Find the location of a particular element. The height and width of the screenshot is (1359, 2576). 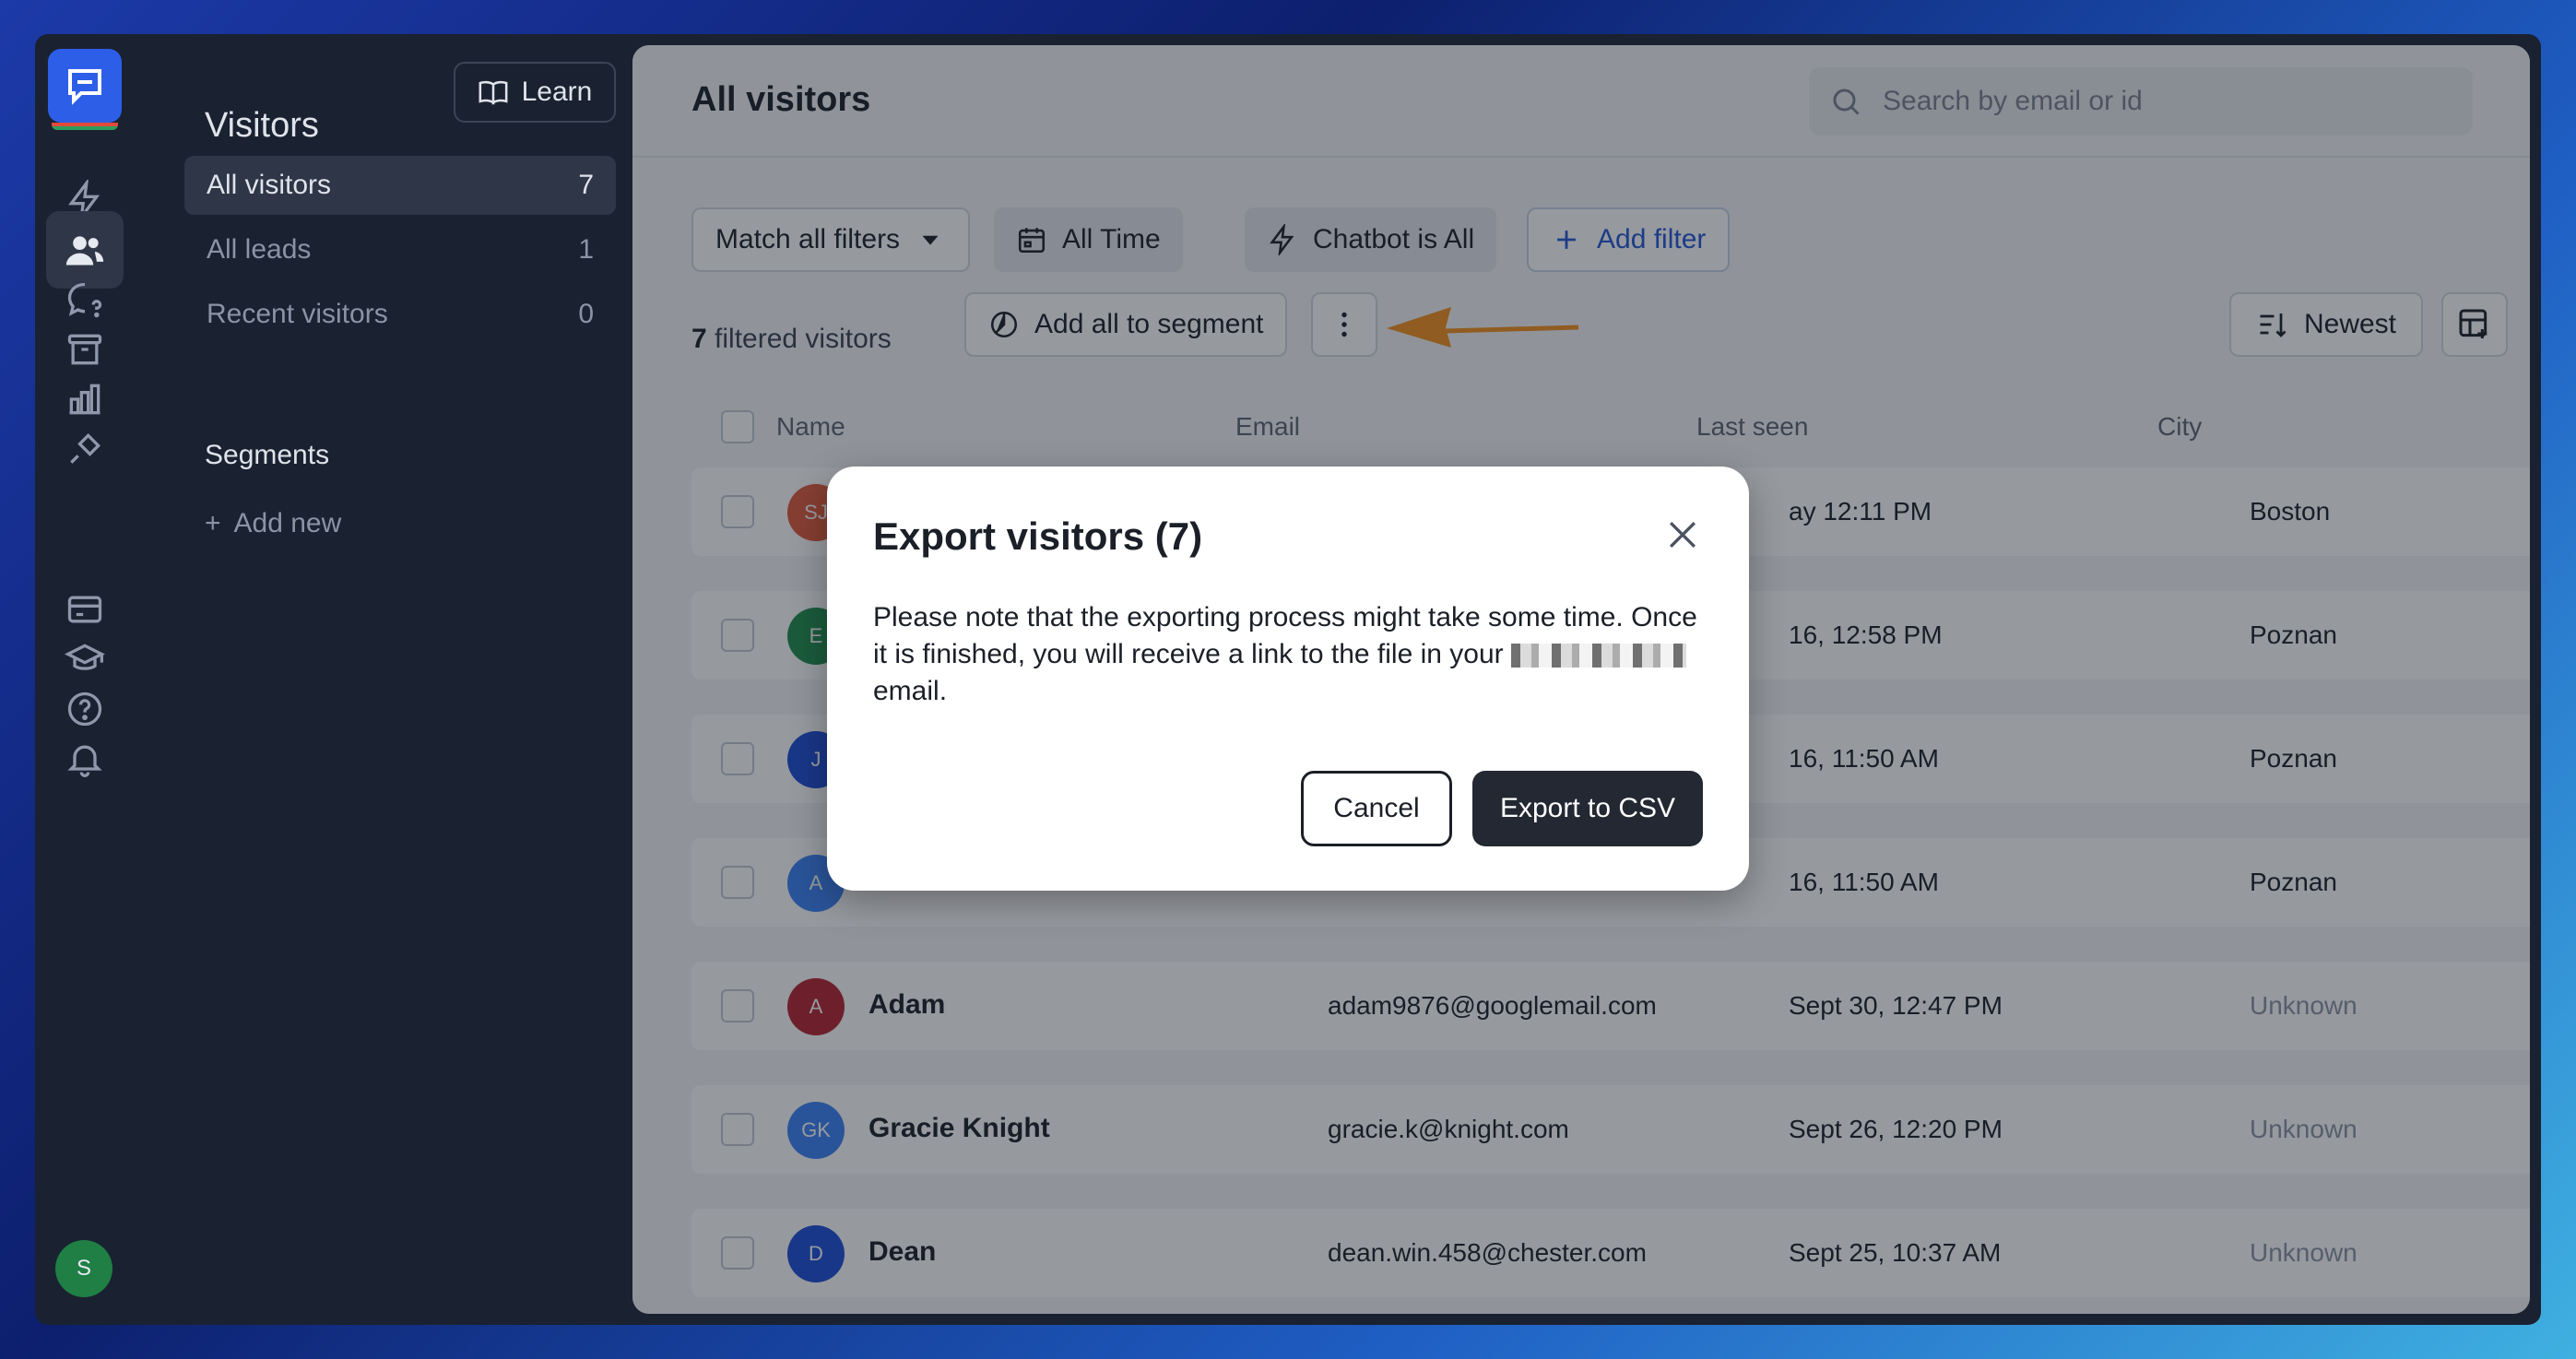

dialog-message-end: email. is located at coordinates (910, 691).